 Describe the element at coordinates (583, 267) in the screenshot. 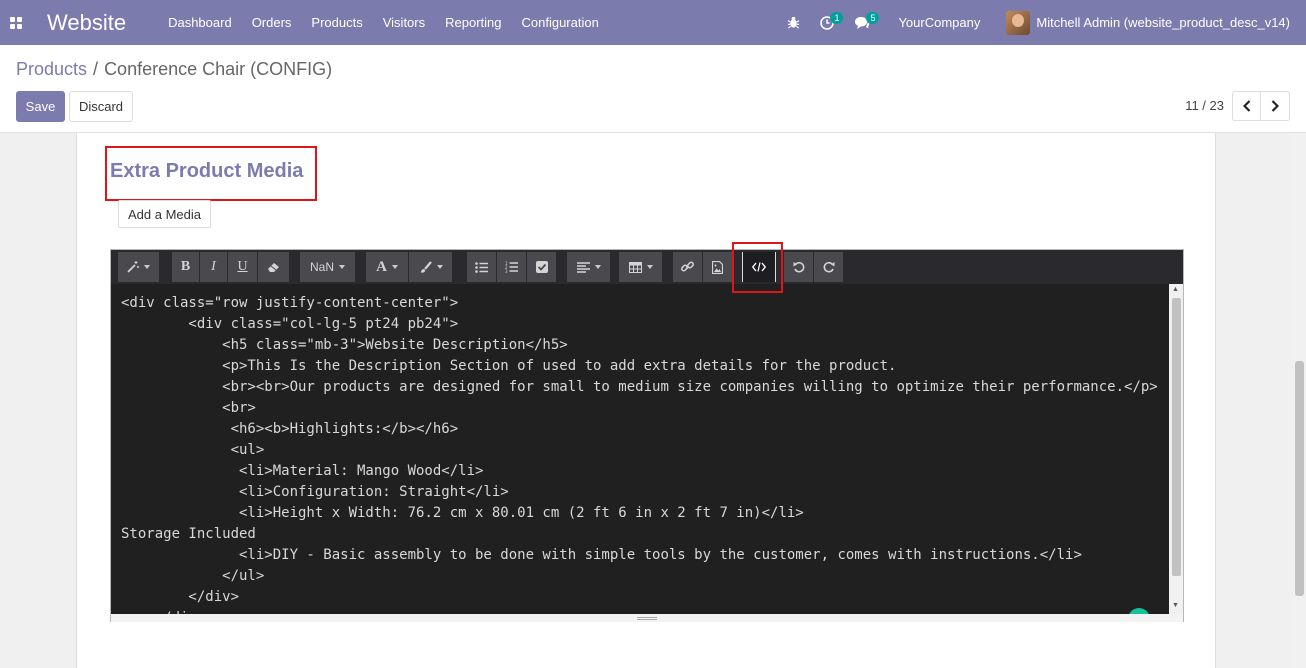

I see `align-left-icon` at that location.